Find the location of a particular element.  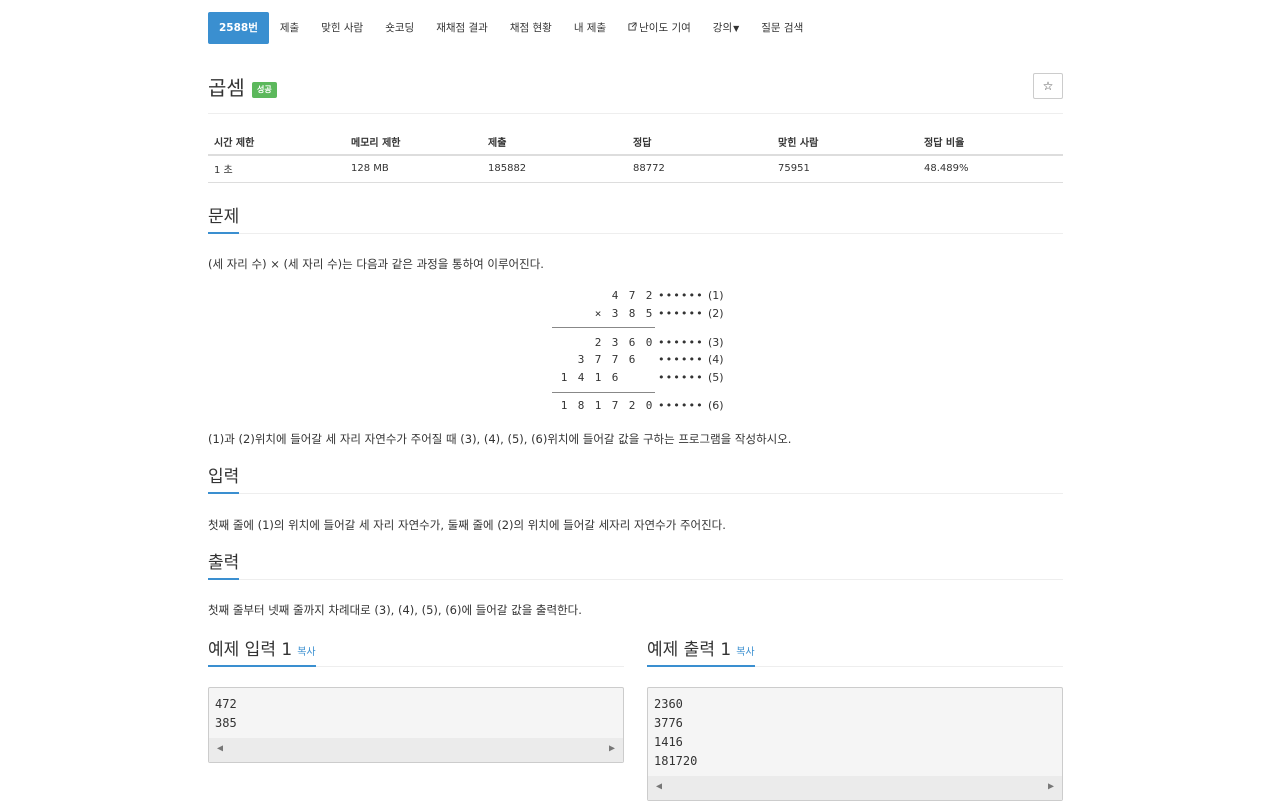

table-header-row: 시간 제한 메모리 제한 제출 정답 맞힌 사람 정답 비율 is located at coordinates (635, 142).